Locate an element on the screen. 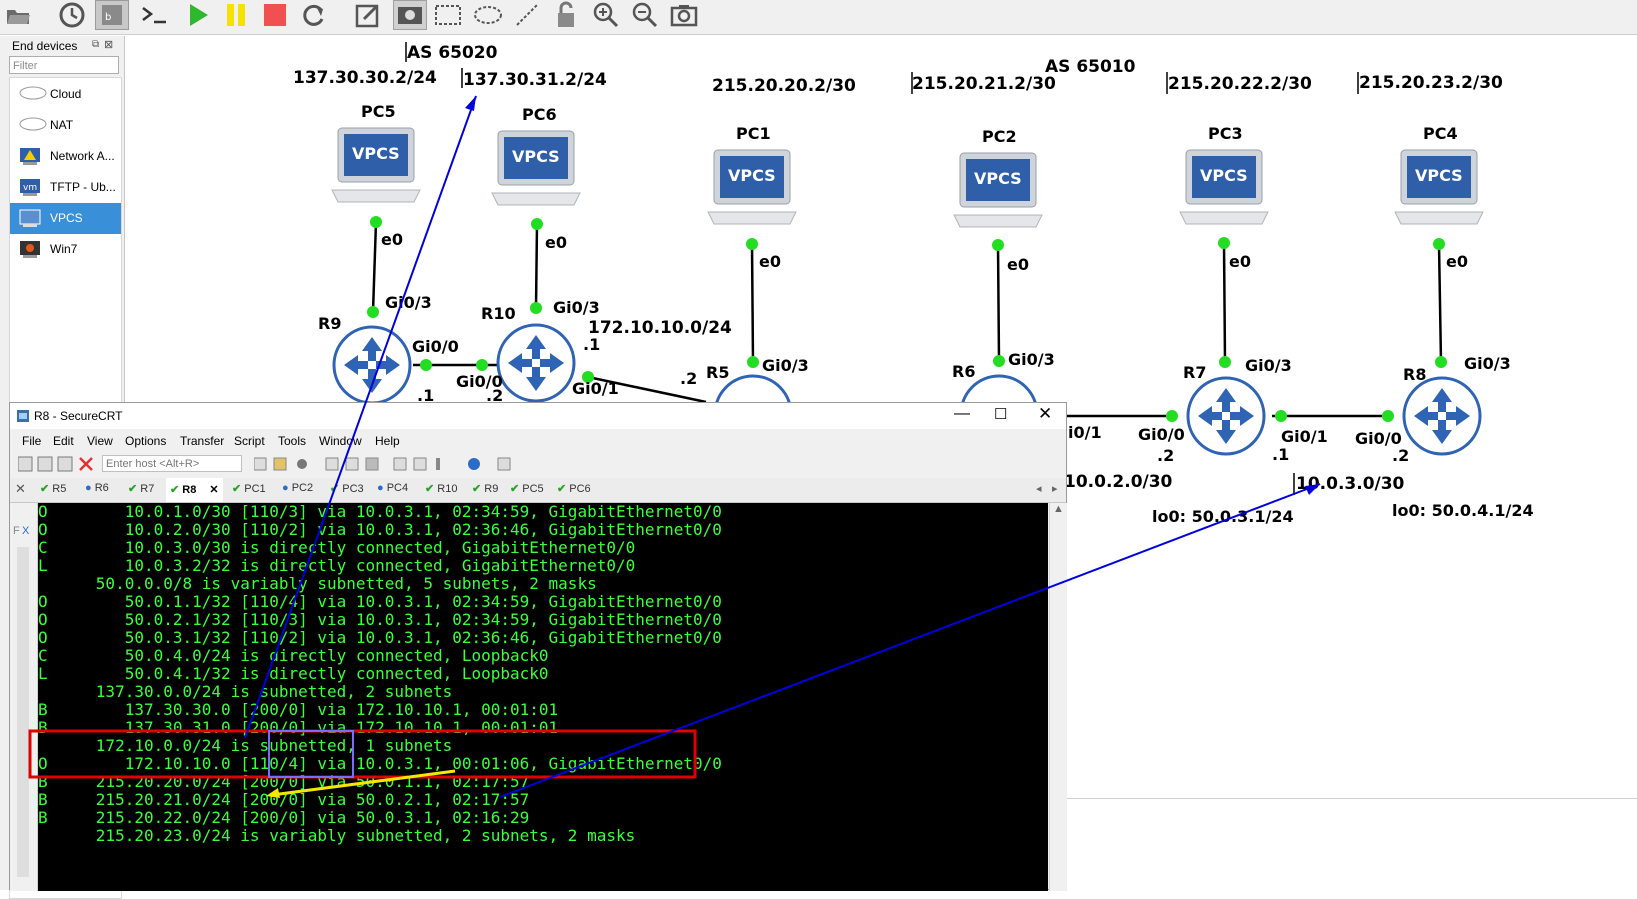  tab-label: PC6 is located at coordinates (580, 489).